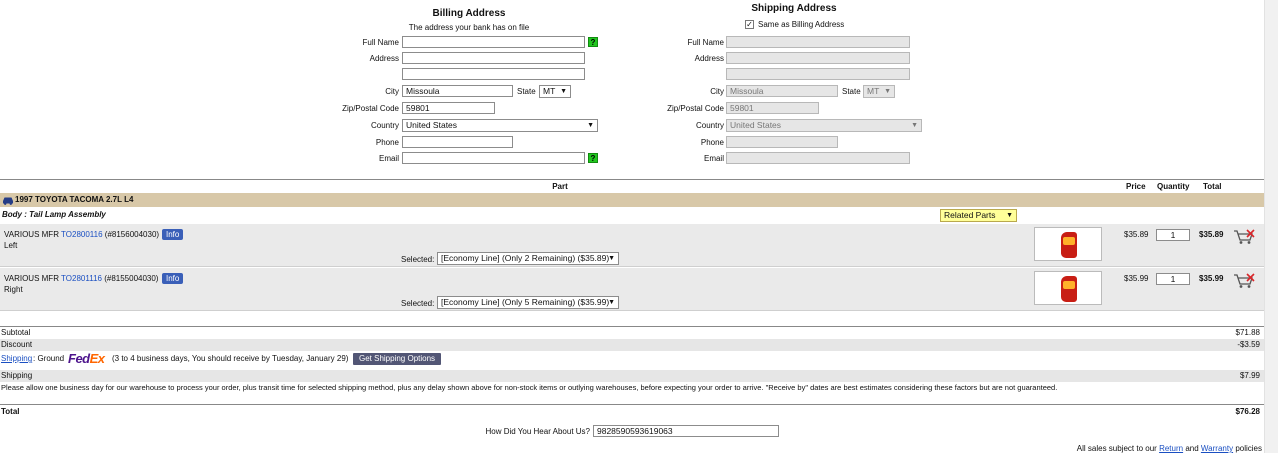 The image size is (1278, 453). Describe the element at coordinates (756, 125) in the screenshot. I see `shipping-country-value: United States` at that location.